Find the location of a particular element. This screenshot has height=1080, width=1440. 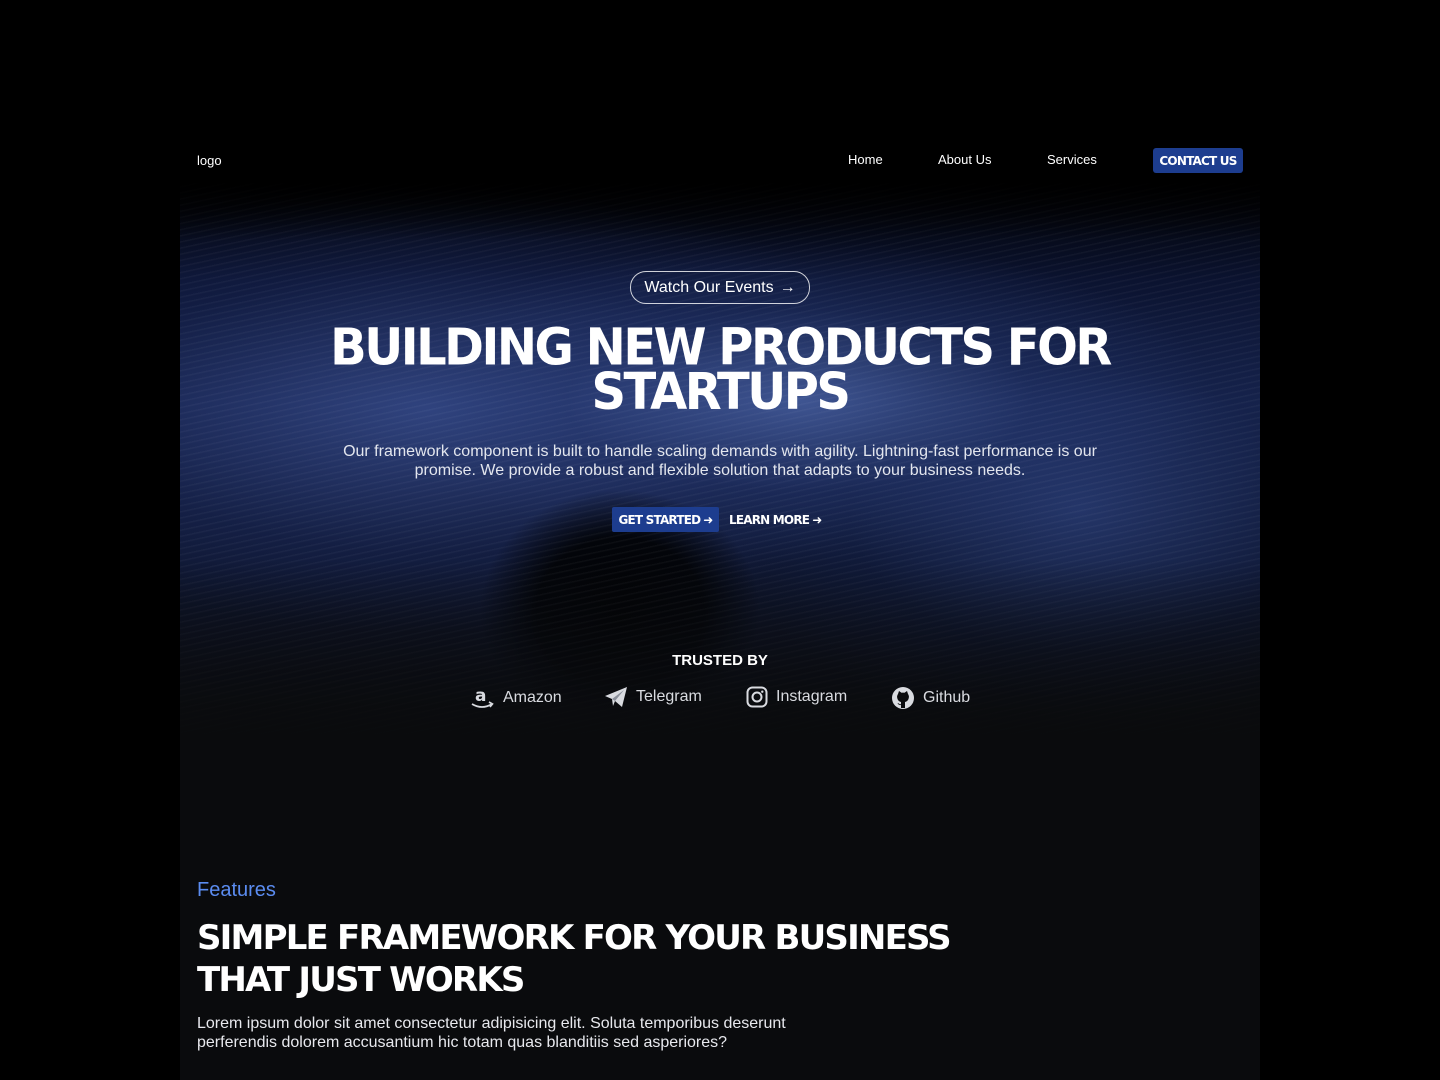

features-label: Features is located at coordinates (236, 890).